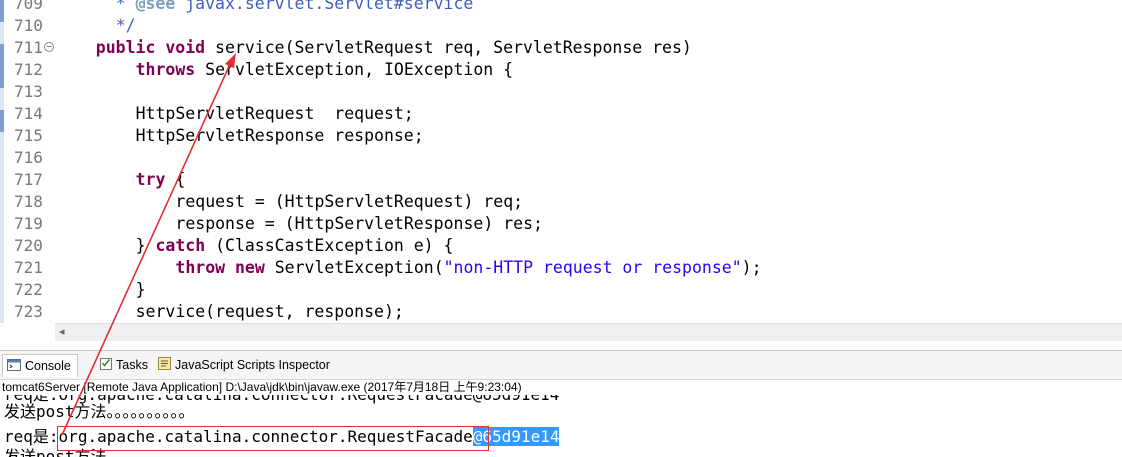 The image size is (1122, 457). Describe the element at coordinates (561, 114) in the screenshot. I see `code-line: 714 HttpServletRequest request;` at that location.